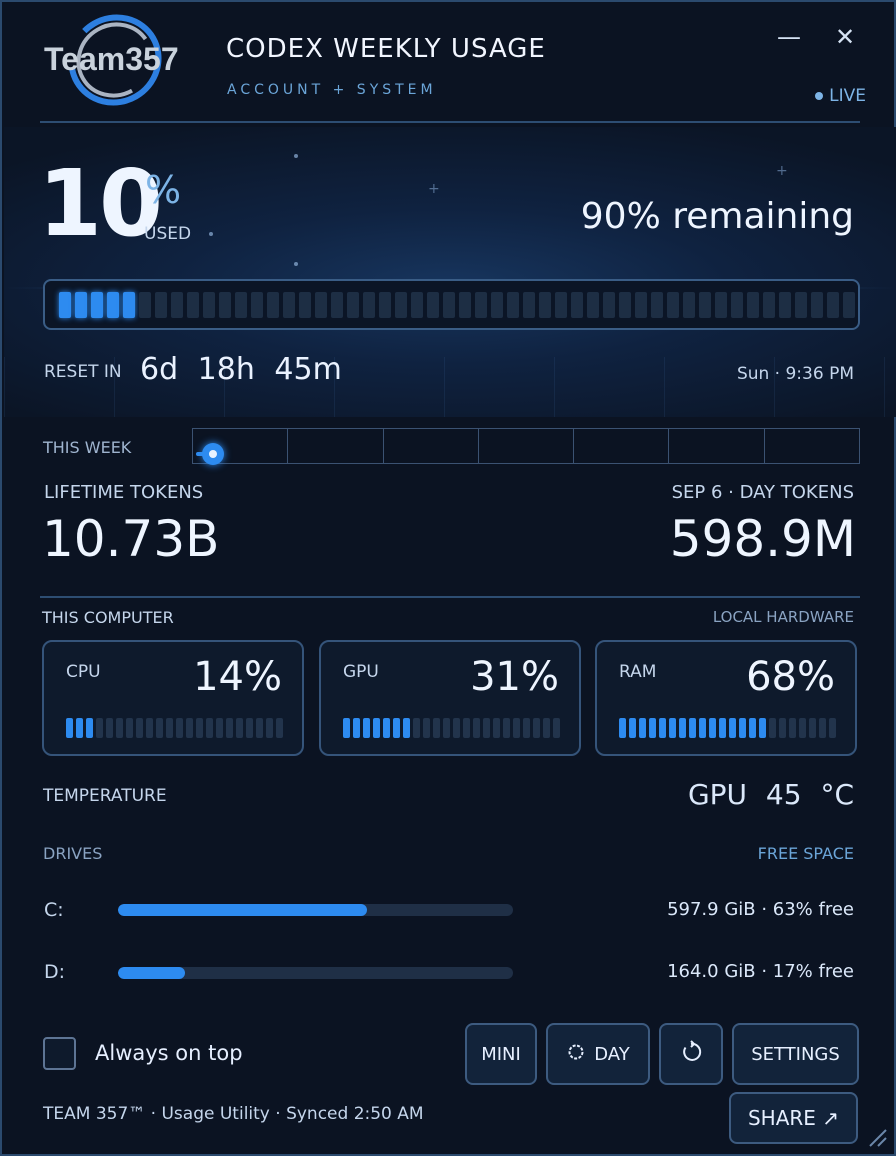 The width and height of the screenshot is (896, 1156). Describe the element at coordinates (450, 698) in the screenshot. I see `gpu-card: GPU 31%` at that location.